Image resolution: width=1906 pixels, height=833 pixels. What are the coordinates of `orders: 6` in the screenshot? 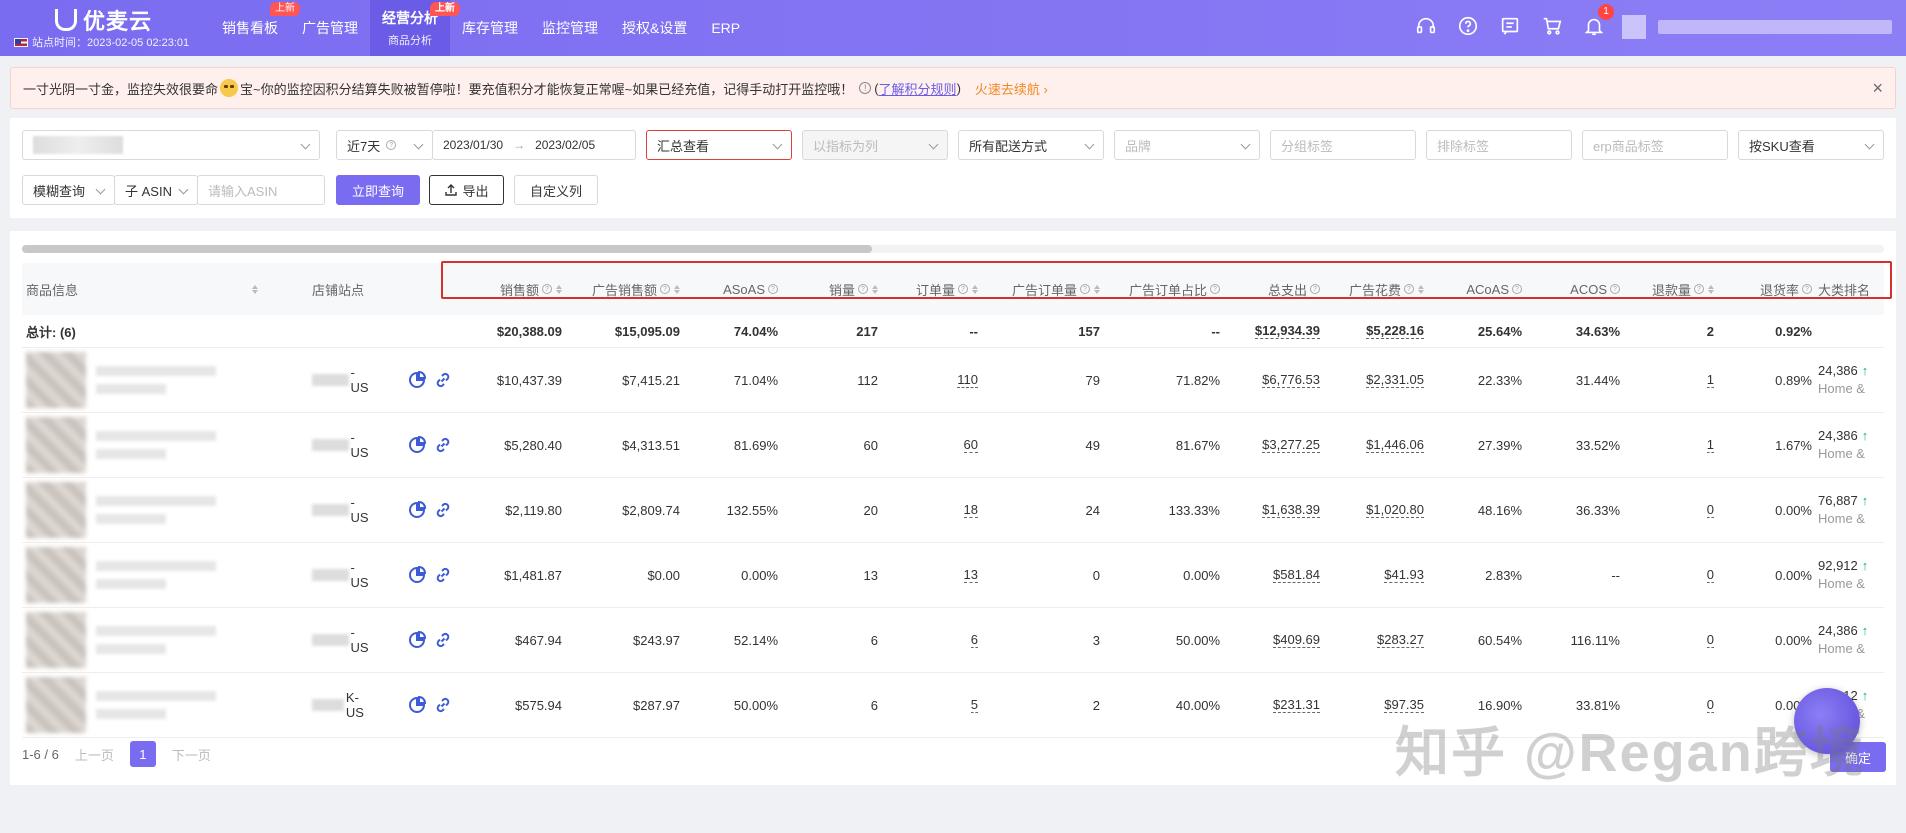 It's located at (928, 640).